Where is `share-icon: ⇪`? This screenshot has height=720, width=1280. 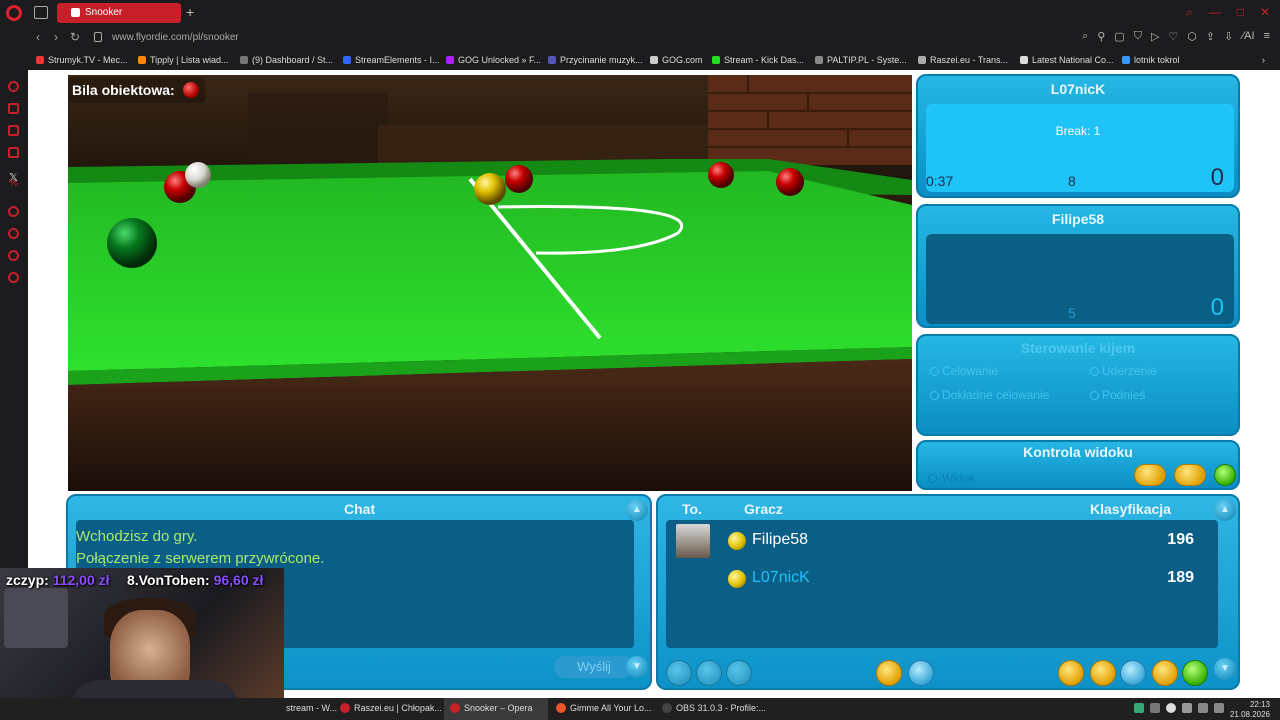
share-icon: ⇪ is located at coordinates (1210, 36).